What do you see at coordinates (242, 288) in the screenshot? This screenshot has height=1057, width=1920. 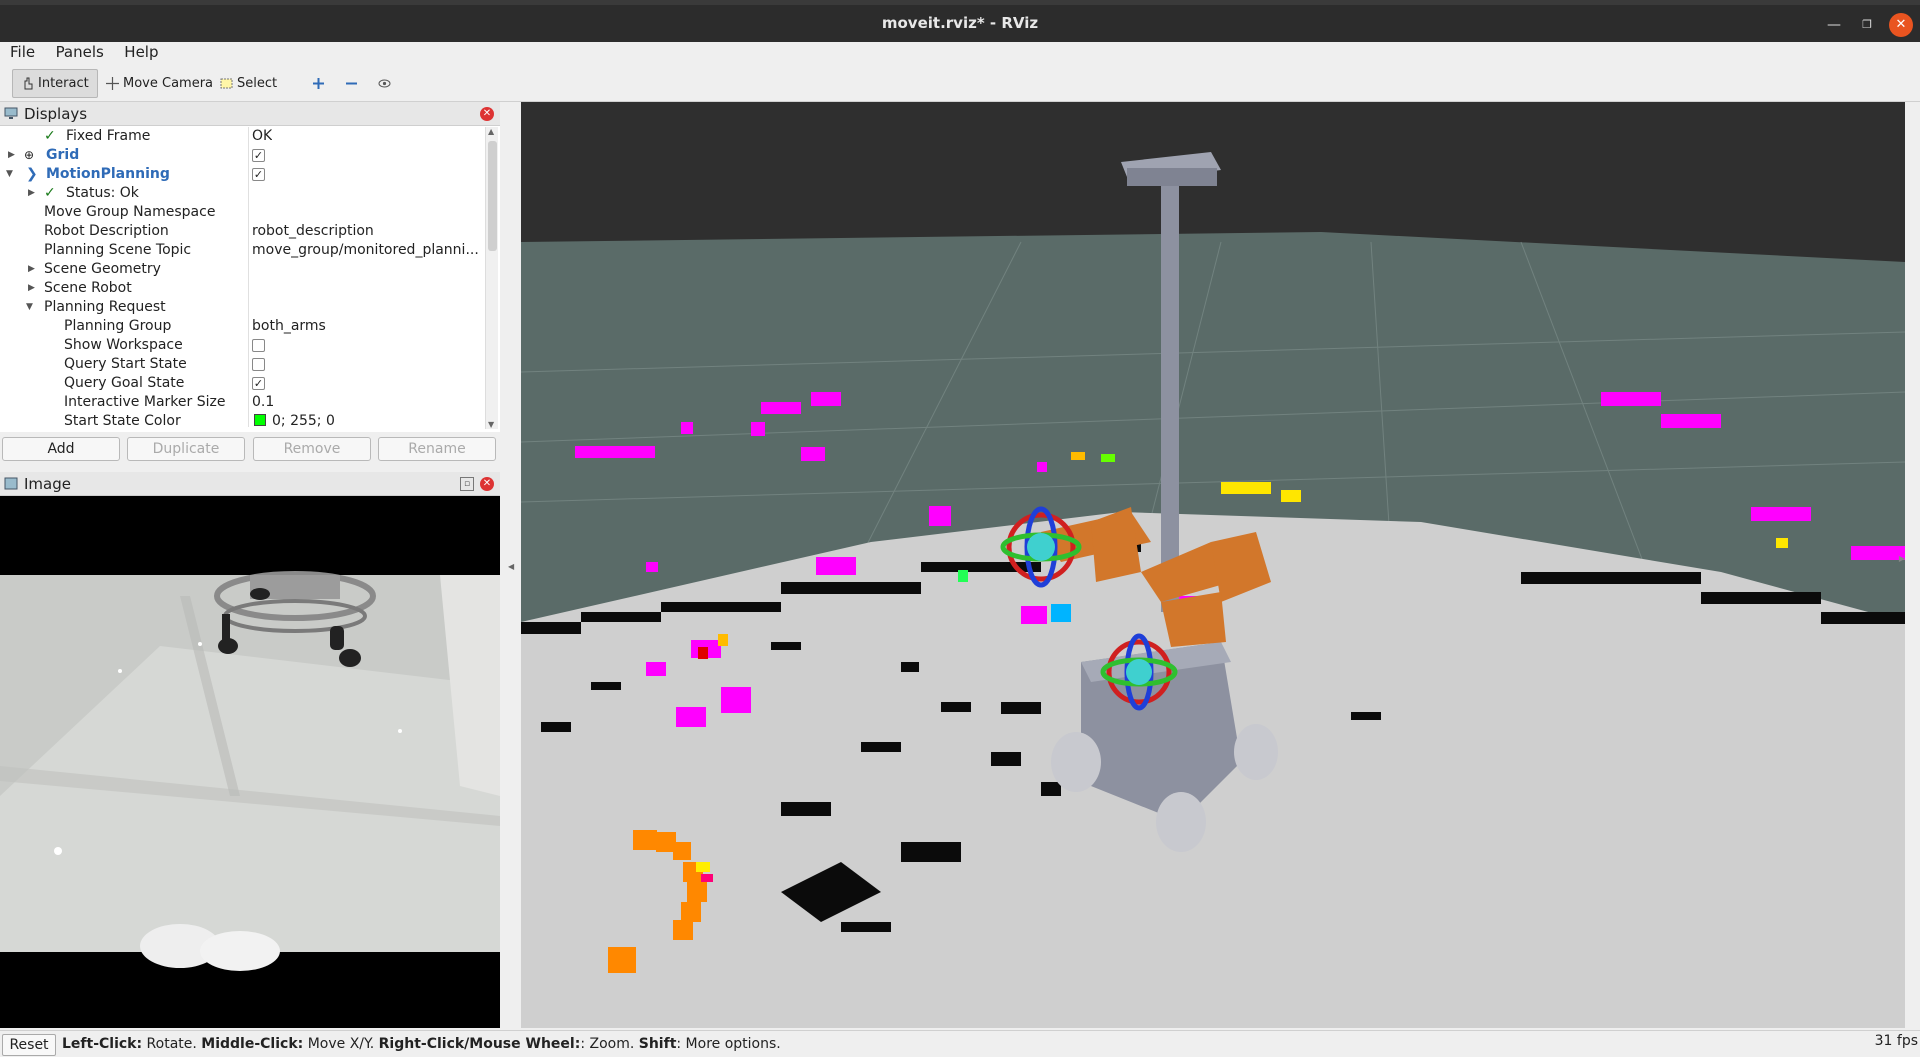 I see `tree-row-scene-robot: ▶ Scene Robot` at bounding box center [242, 288].